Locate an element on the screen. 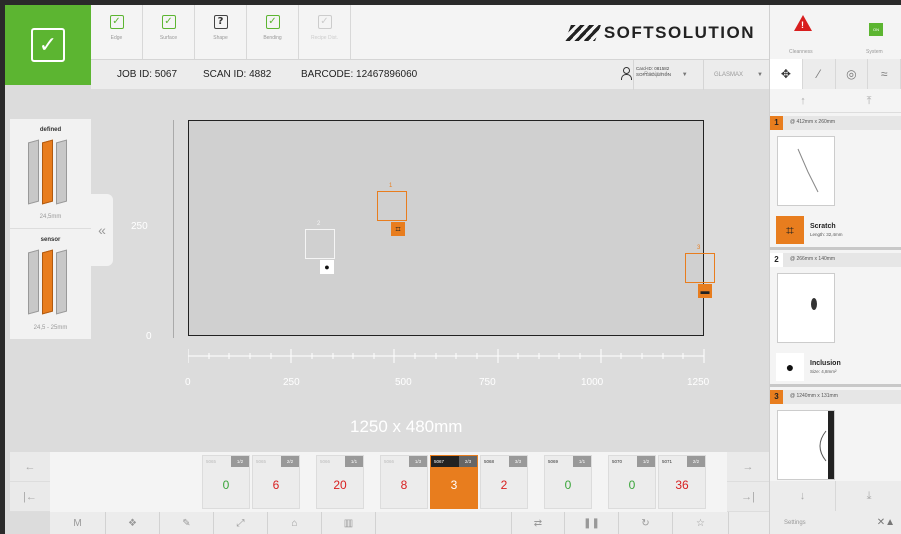 The image size is (901, 534). manual-button: M is located at coordinates (78, 523).